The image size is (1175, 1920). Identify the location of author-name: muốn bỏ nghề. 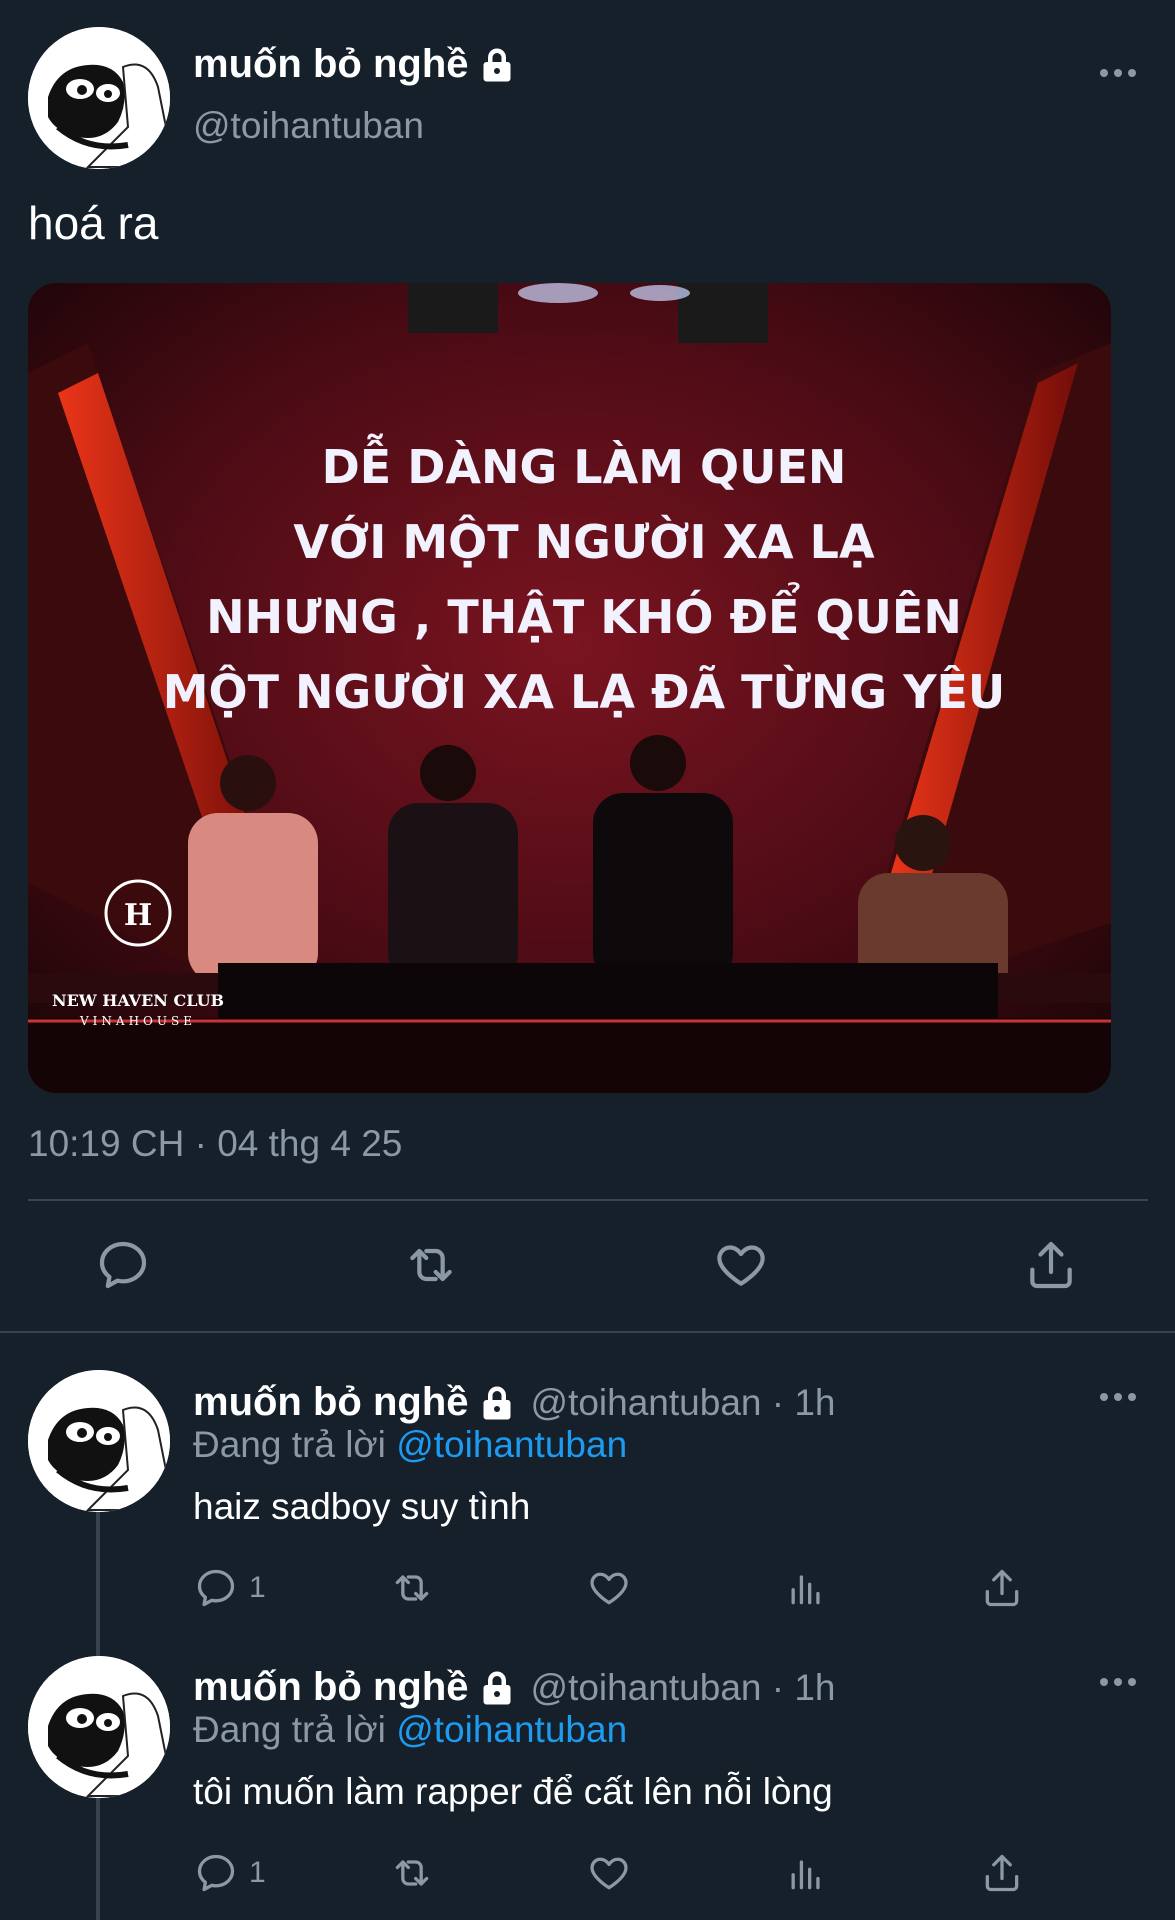
(354, 64).